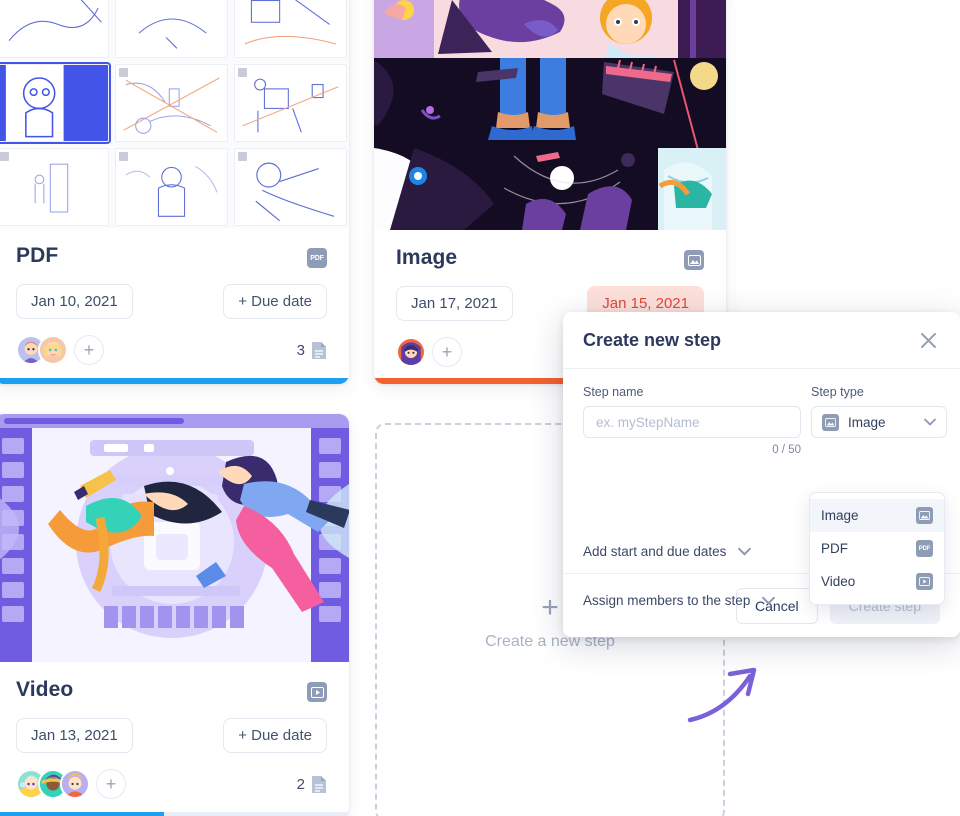 Image resolution: width=960 pixels, height=816 pixels. Describe the element at coordinates (45, 689) in the screenshot. I see `card-title: Video` at that location.